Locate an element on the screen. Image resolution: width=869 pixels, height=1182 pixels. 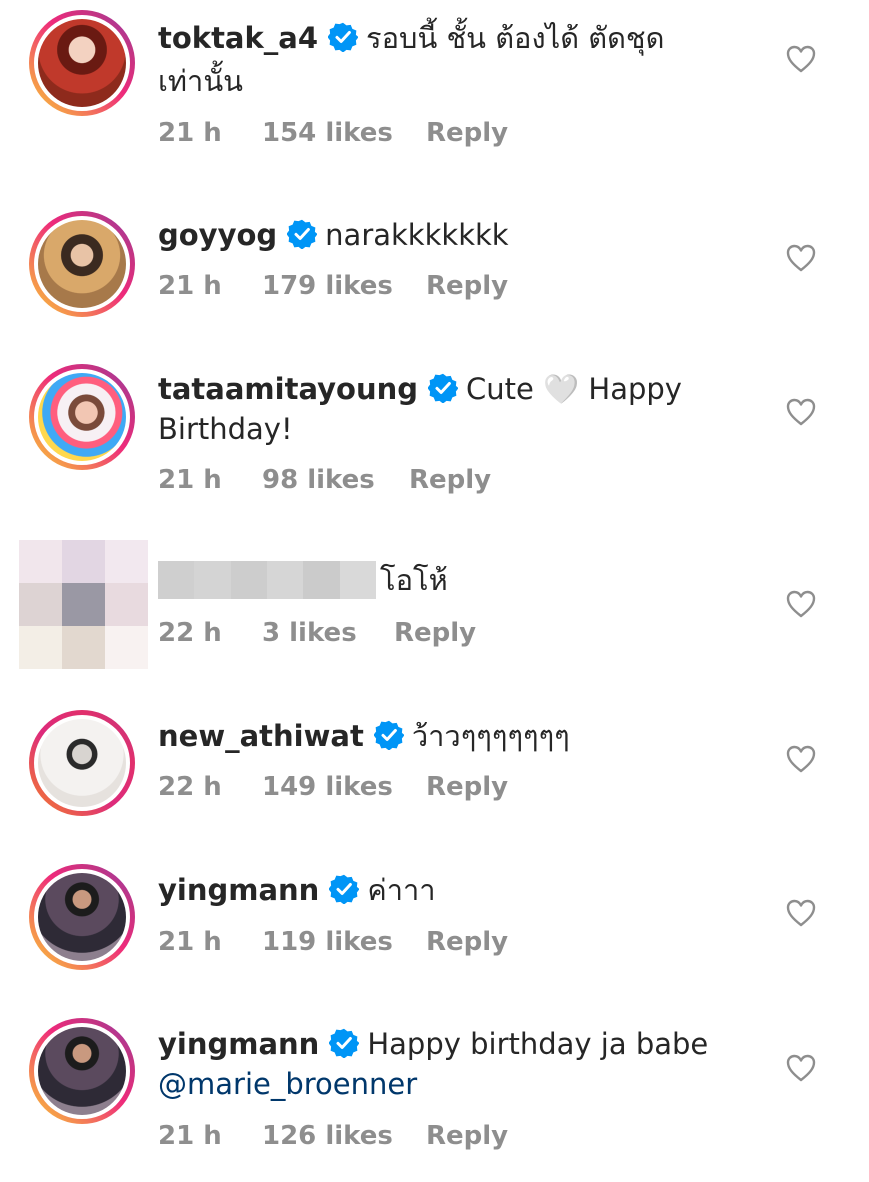
username-link: goyyog is located at coordinates (217, 235).